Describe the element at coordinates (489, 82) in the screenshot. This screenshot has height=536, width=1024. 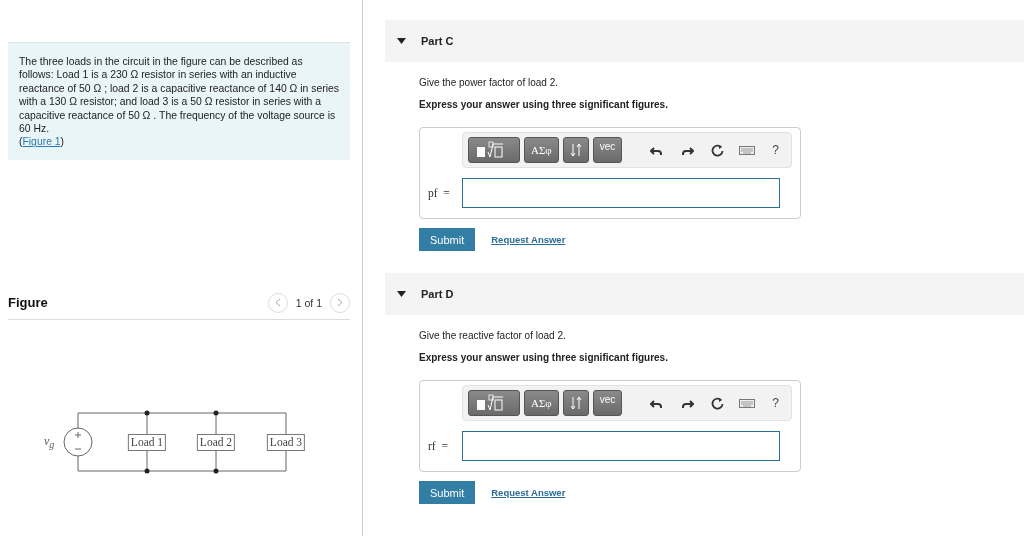
I see `question-text: Give the power factor of load 2.` at that location.